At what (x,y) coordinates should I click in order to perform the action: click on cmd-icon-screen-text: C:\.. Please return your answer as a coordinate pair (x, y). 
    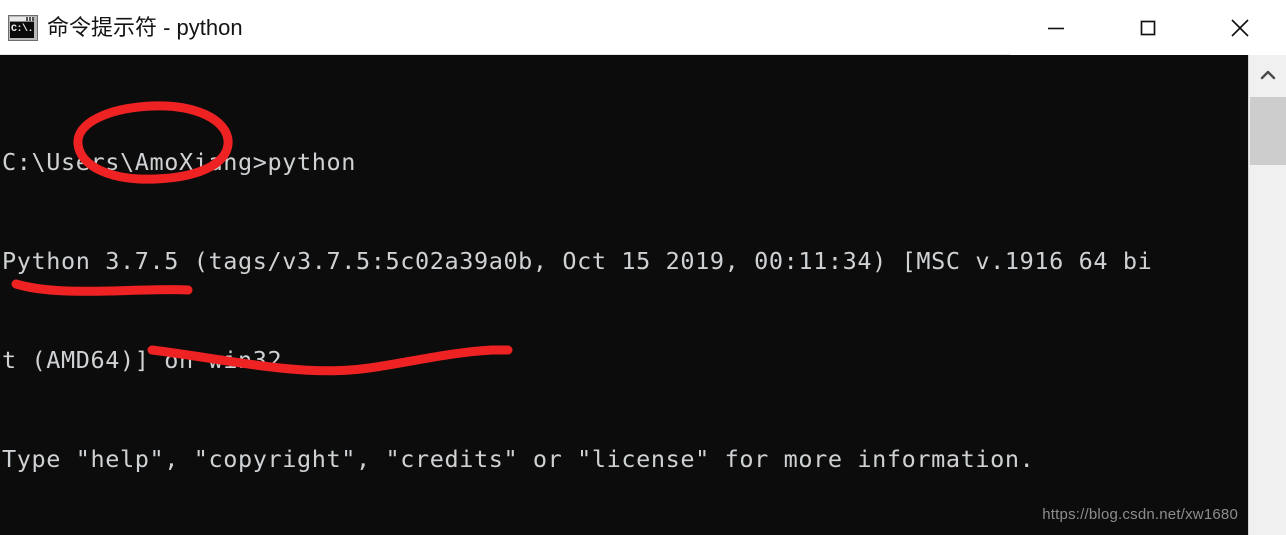
    Looking at the image, I should click on (22, 29).